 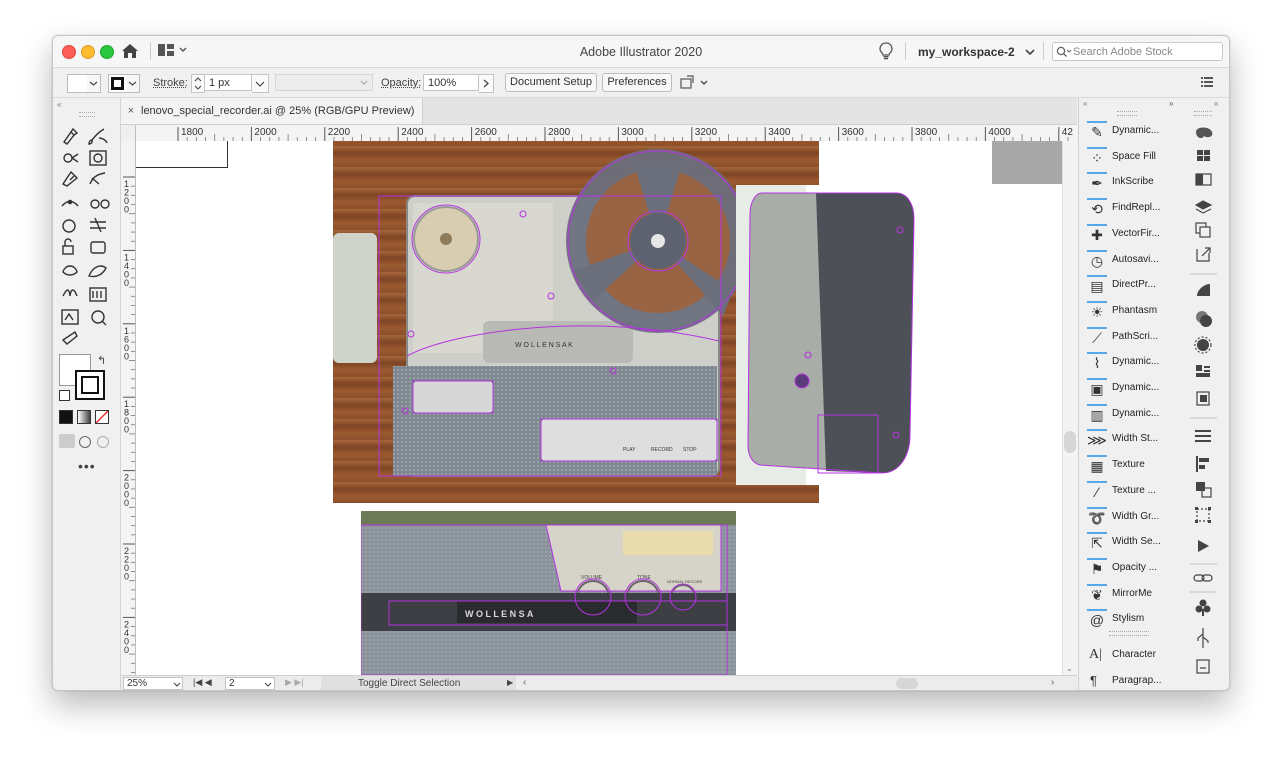 I want to click on collapse-panel-icon: «, so click(x=1085, y=103).